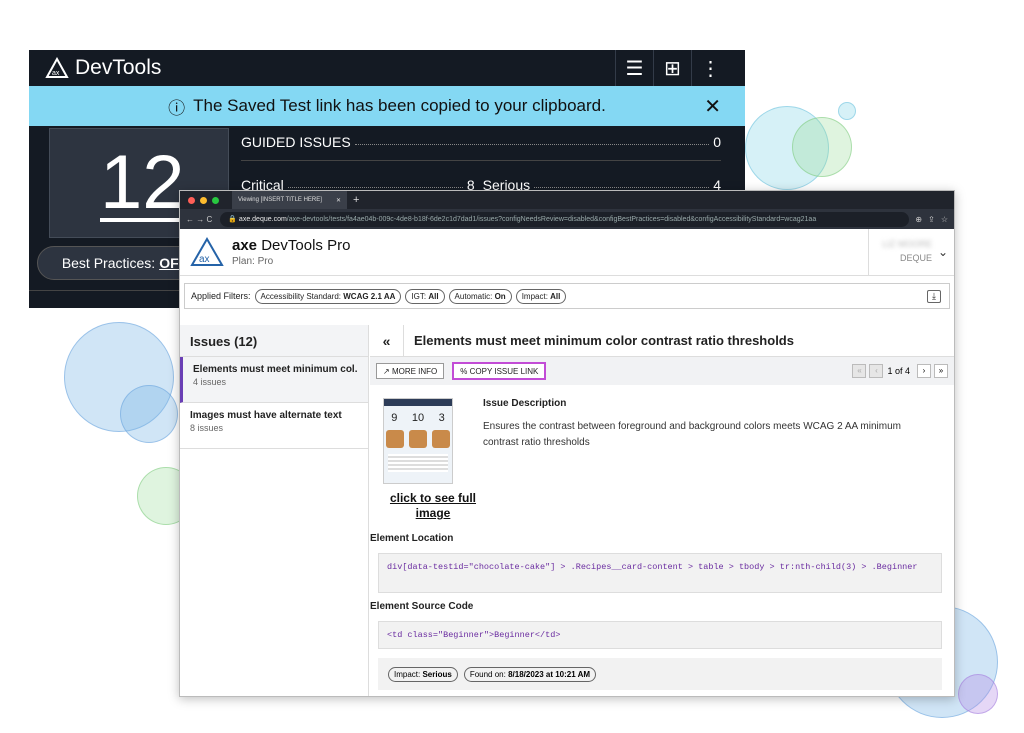  Describe the element at coordinates (142, 182) in the screenshot. I see `issue-score: 12` at that location.